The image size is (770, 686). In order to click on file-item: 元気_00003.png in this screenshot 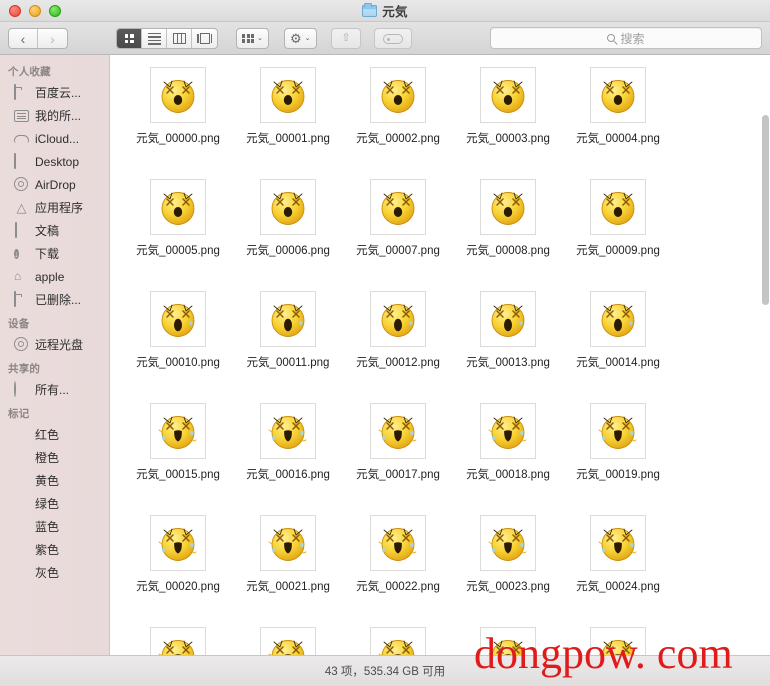, I will do `click(508, 117)`.